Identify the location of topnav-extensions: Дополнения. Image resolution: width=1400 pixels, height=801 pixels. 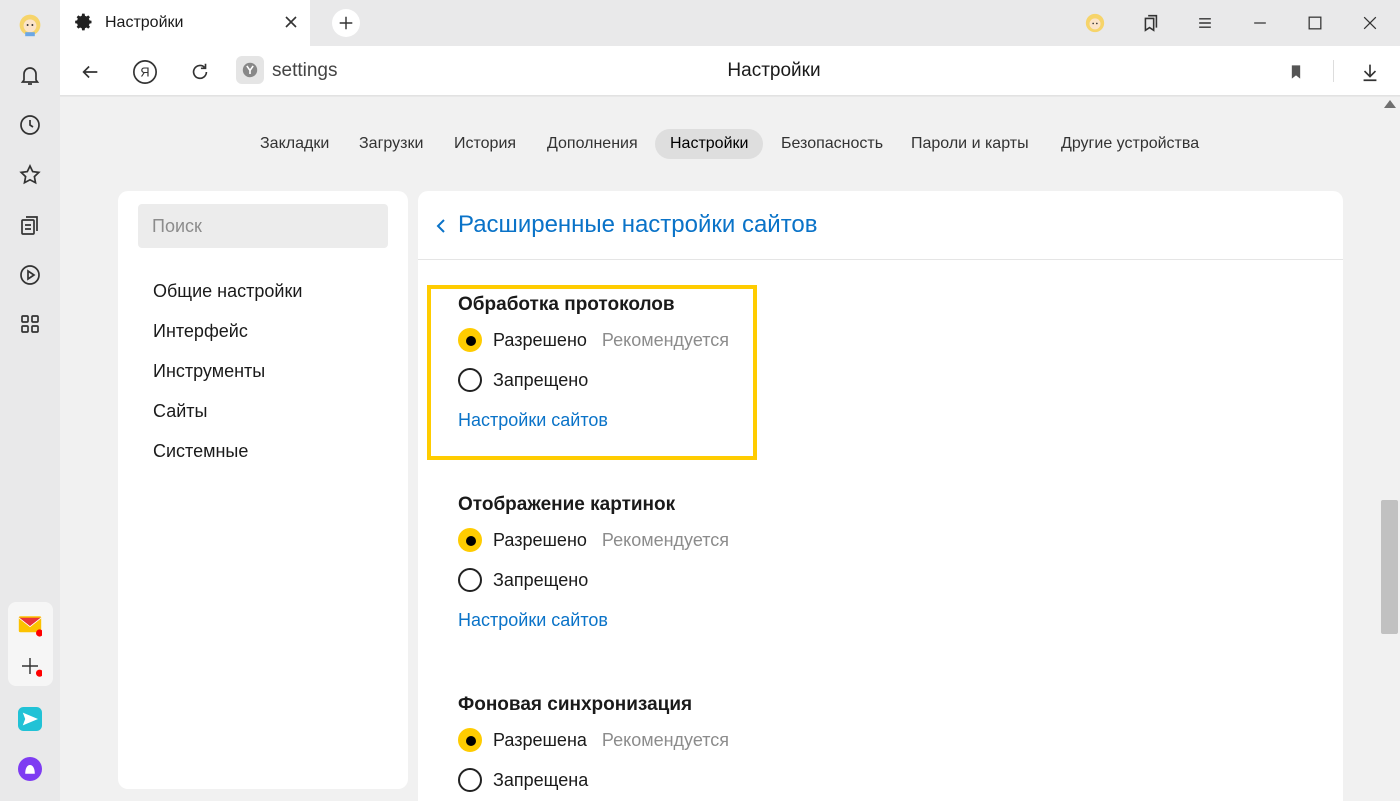
(592, 144).